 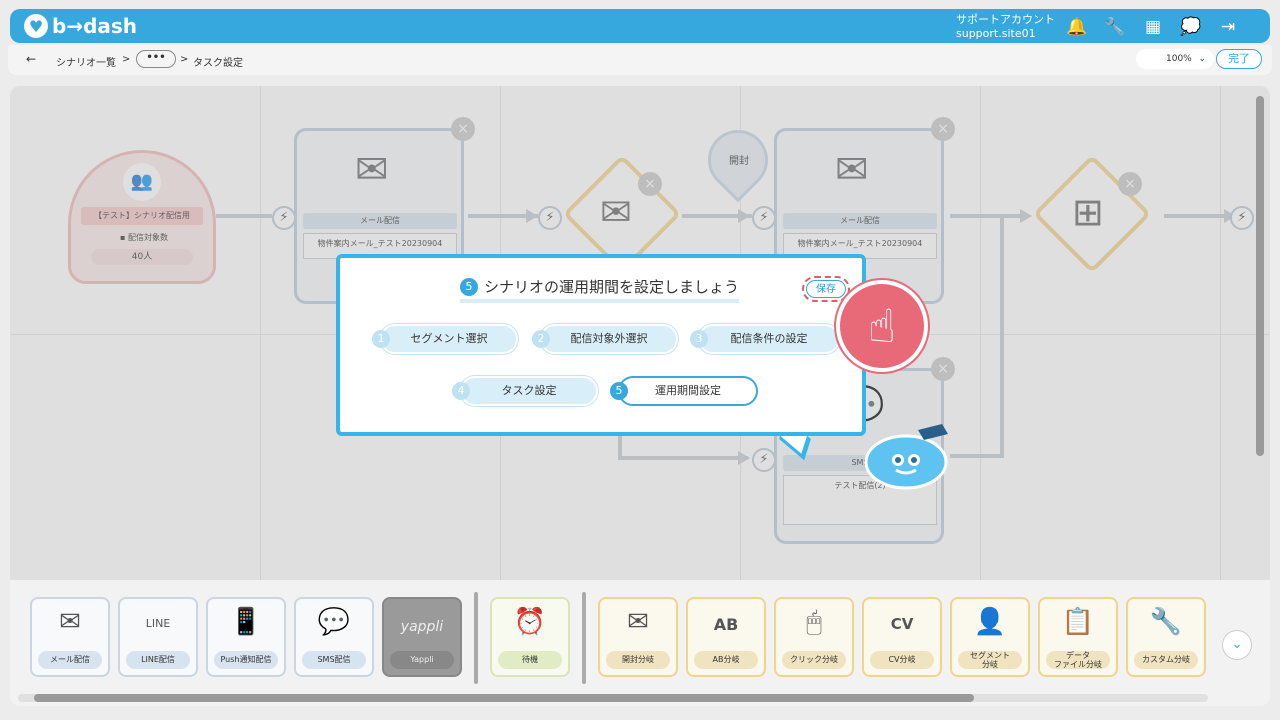 I want to click on vertical-scrollbar, so click(x=1260, y=276).